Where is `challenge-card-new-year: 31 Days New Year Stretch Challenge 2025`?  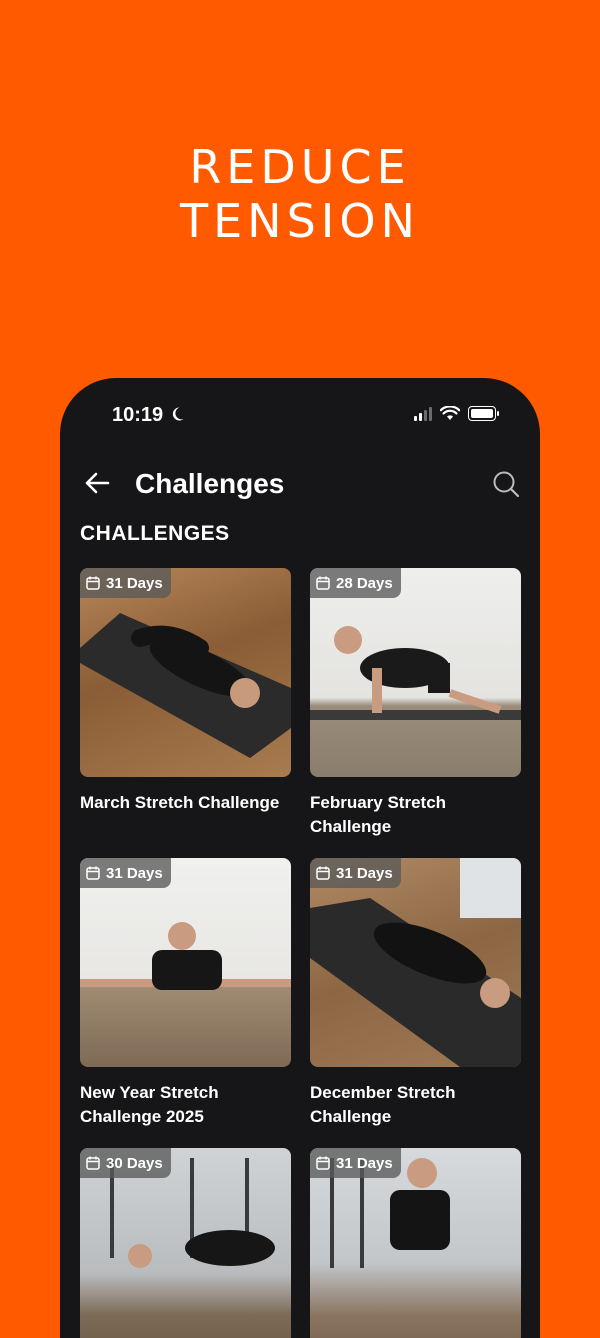 challenge-card-new-year: 31 Days New Year Stretch Challenge 2025 is located at coordinates (185, 993).